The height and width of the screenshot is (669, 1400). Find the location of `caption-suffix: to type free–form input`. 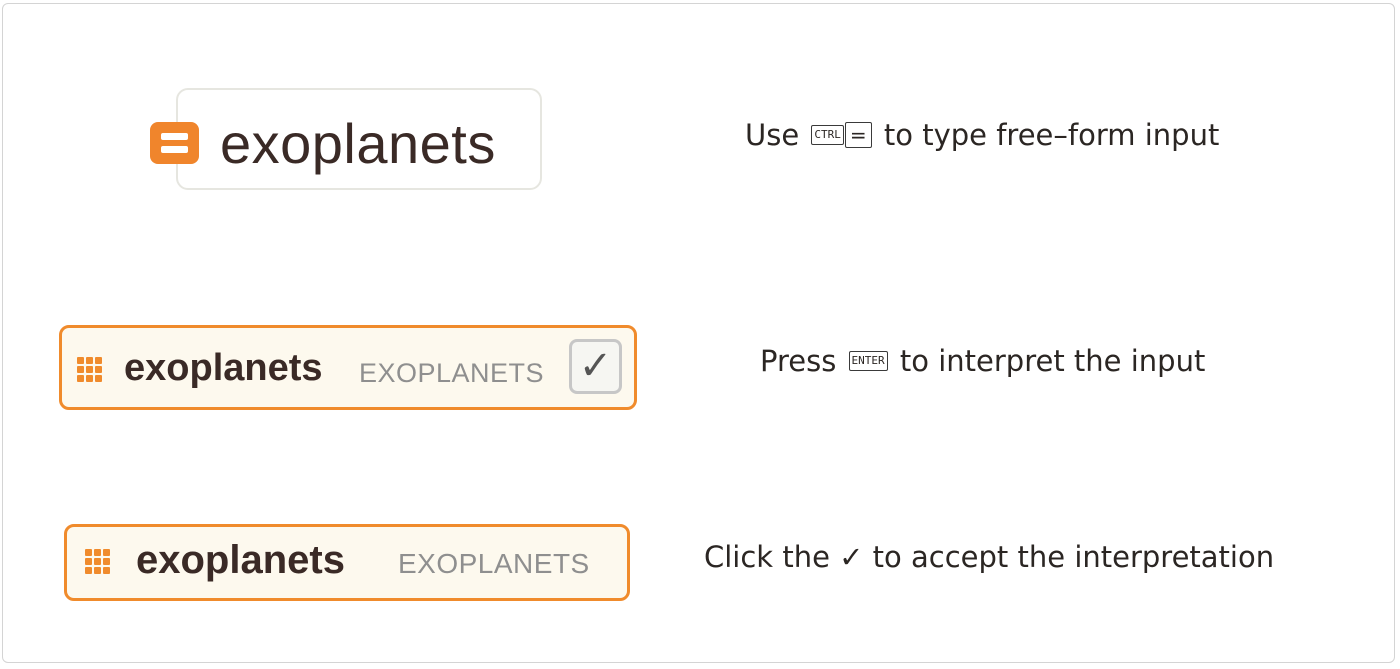

caption-suffix: to type free–form input is located at coordinates (1051, 135).